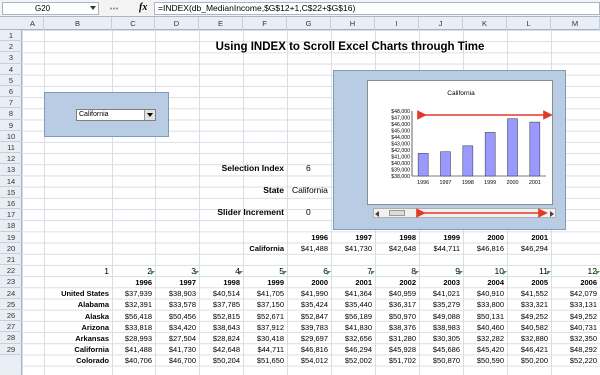  What do you see at coordinates (307, 304) in the screenshot?
I see `income-cell: $35,424` at bounding box center [307, 304].